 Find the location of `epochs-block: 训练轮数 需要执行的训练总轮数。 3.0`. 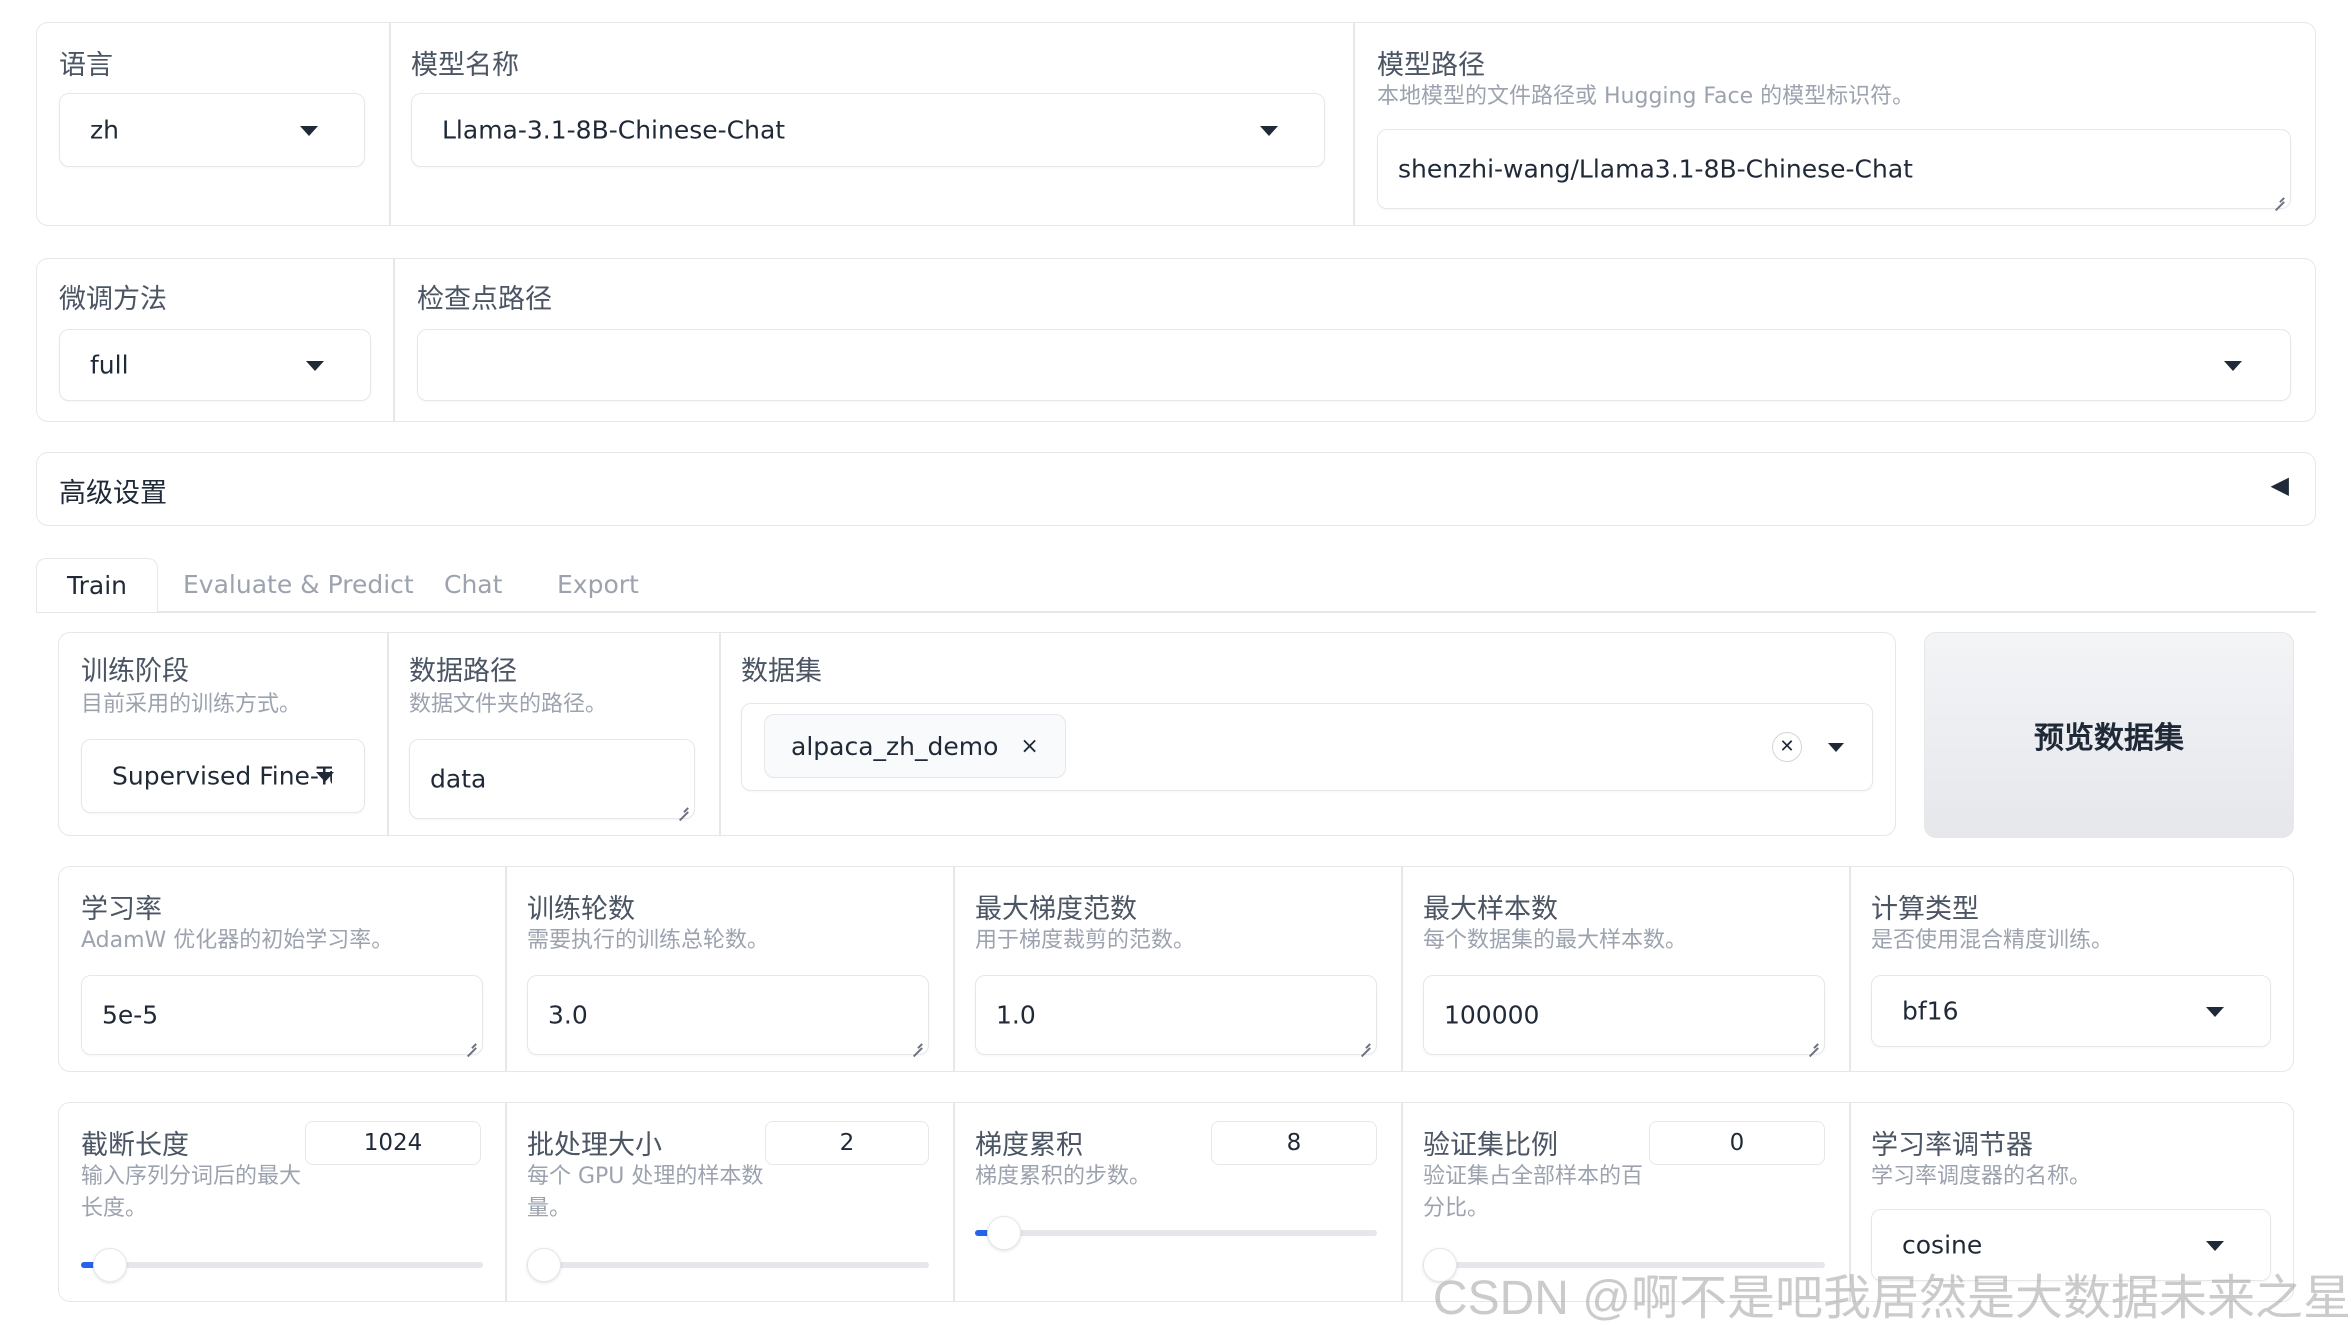

epochs-block: 训练轮数 需要执行的训练总轮数。 3.0 is located at coordinates (730, 969).